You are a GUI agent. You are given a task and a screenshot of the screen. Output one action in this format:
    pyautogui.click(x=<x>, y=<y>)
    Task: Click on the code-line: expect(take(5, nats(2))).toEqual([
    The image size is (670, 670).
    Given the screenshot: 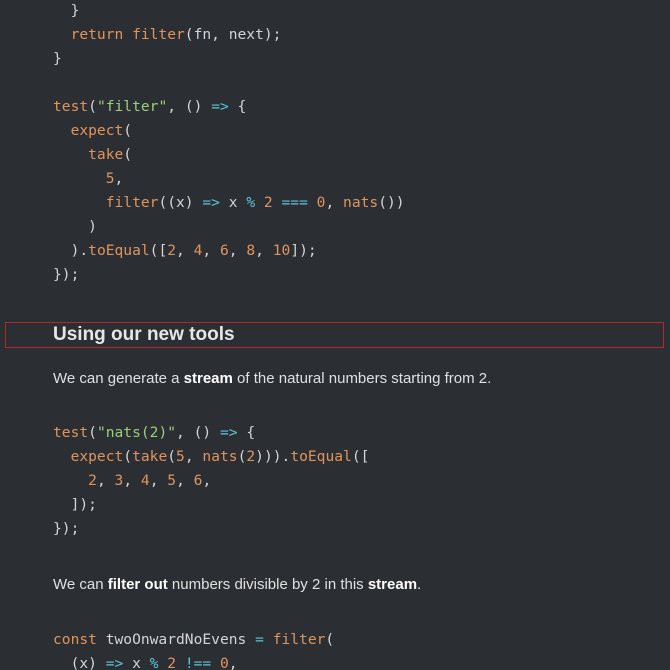 What is the action you would take?
    pyautogui.click(x=211, y=457)
    